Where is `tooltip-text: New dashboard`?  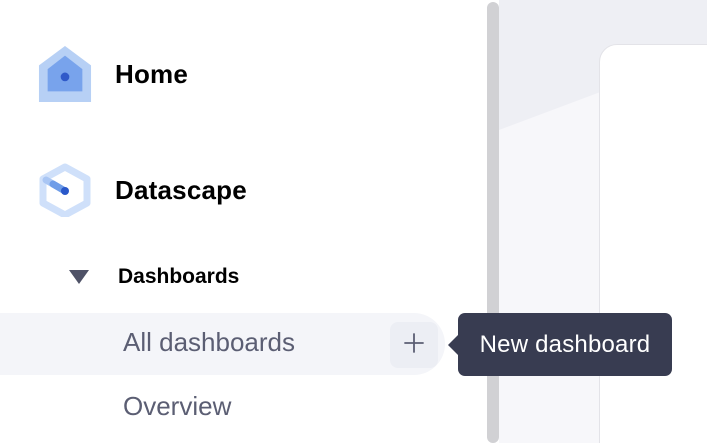
tooltip-text: New dashboard is located at coordinates (565, 344).